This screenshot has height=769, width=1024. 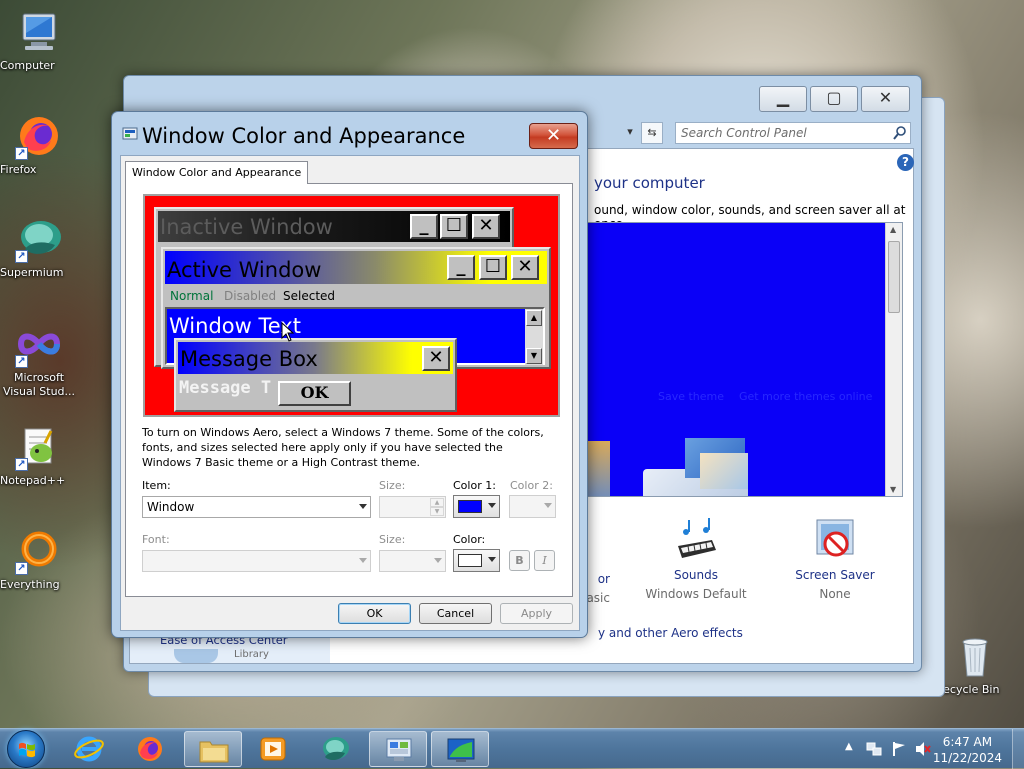 I want to click on apply-button: Apply, so click(x=536, y=613).